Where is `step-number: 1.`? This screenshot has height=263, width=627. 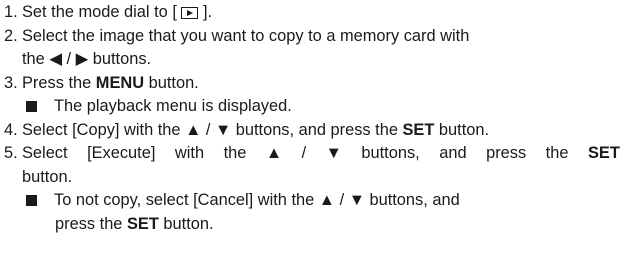
step-number: 1. is located at coordinates (11, 12).